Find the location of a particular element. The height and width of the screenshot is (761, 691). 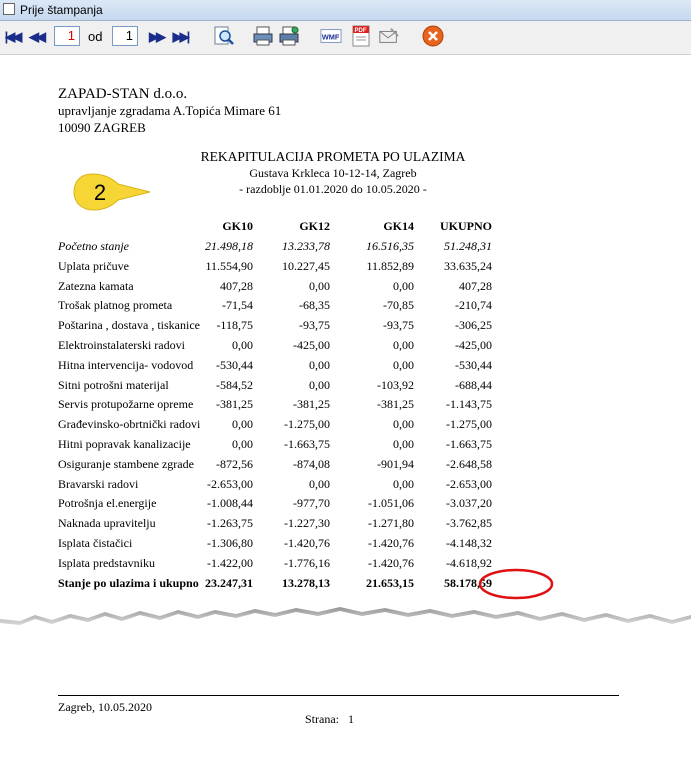

close-button is located at coordinates (433, 36).